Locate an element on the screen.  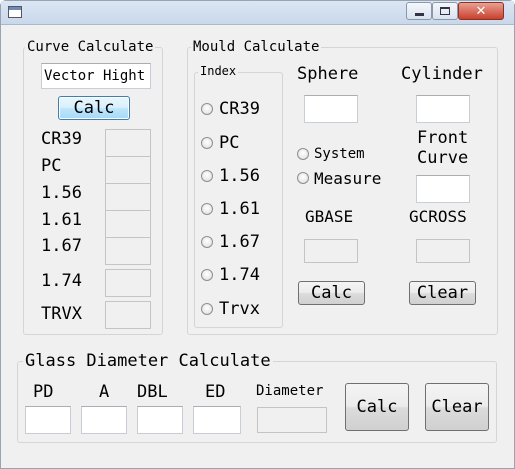
front-curve-input is located at coordinates (443, 189).